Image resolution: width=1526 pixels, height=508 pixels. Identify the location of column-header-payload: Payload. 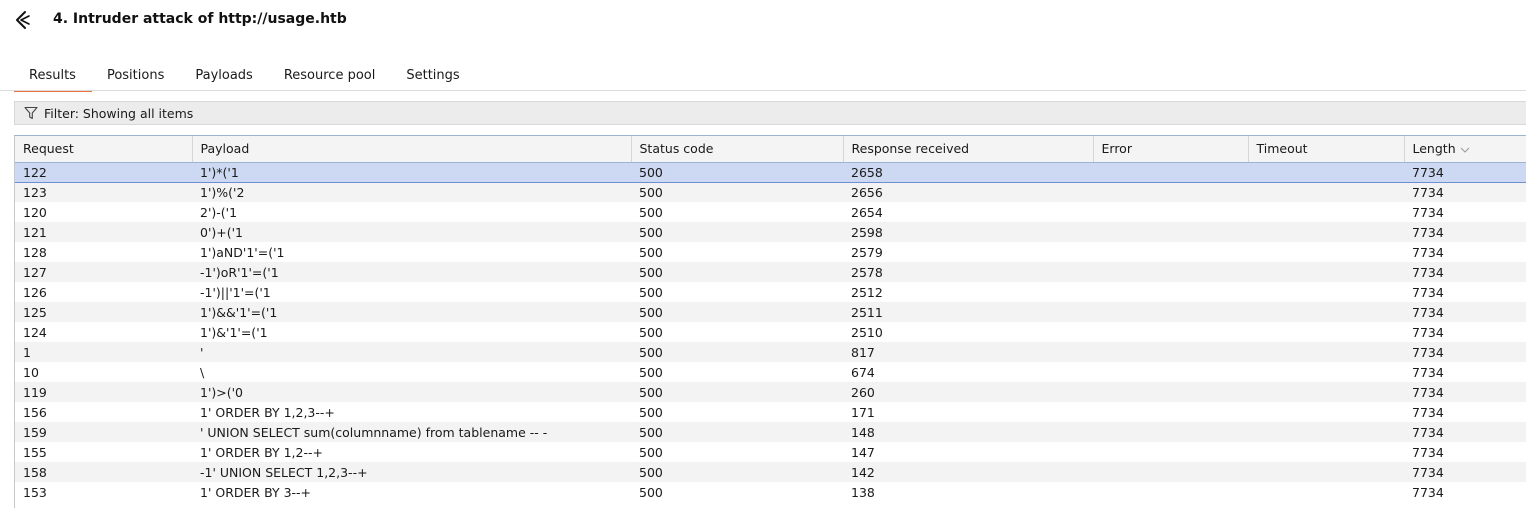
(412, 149).